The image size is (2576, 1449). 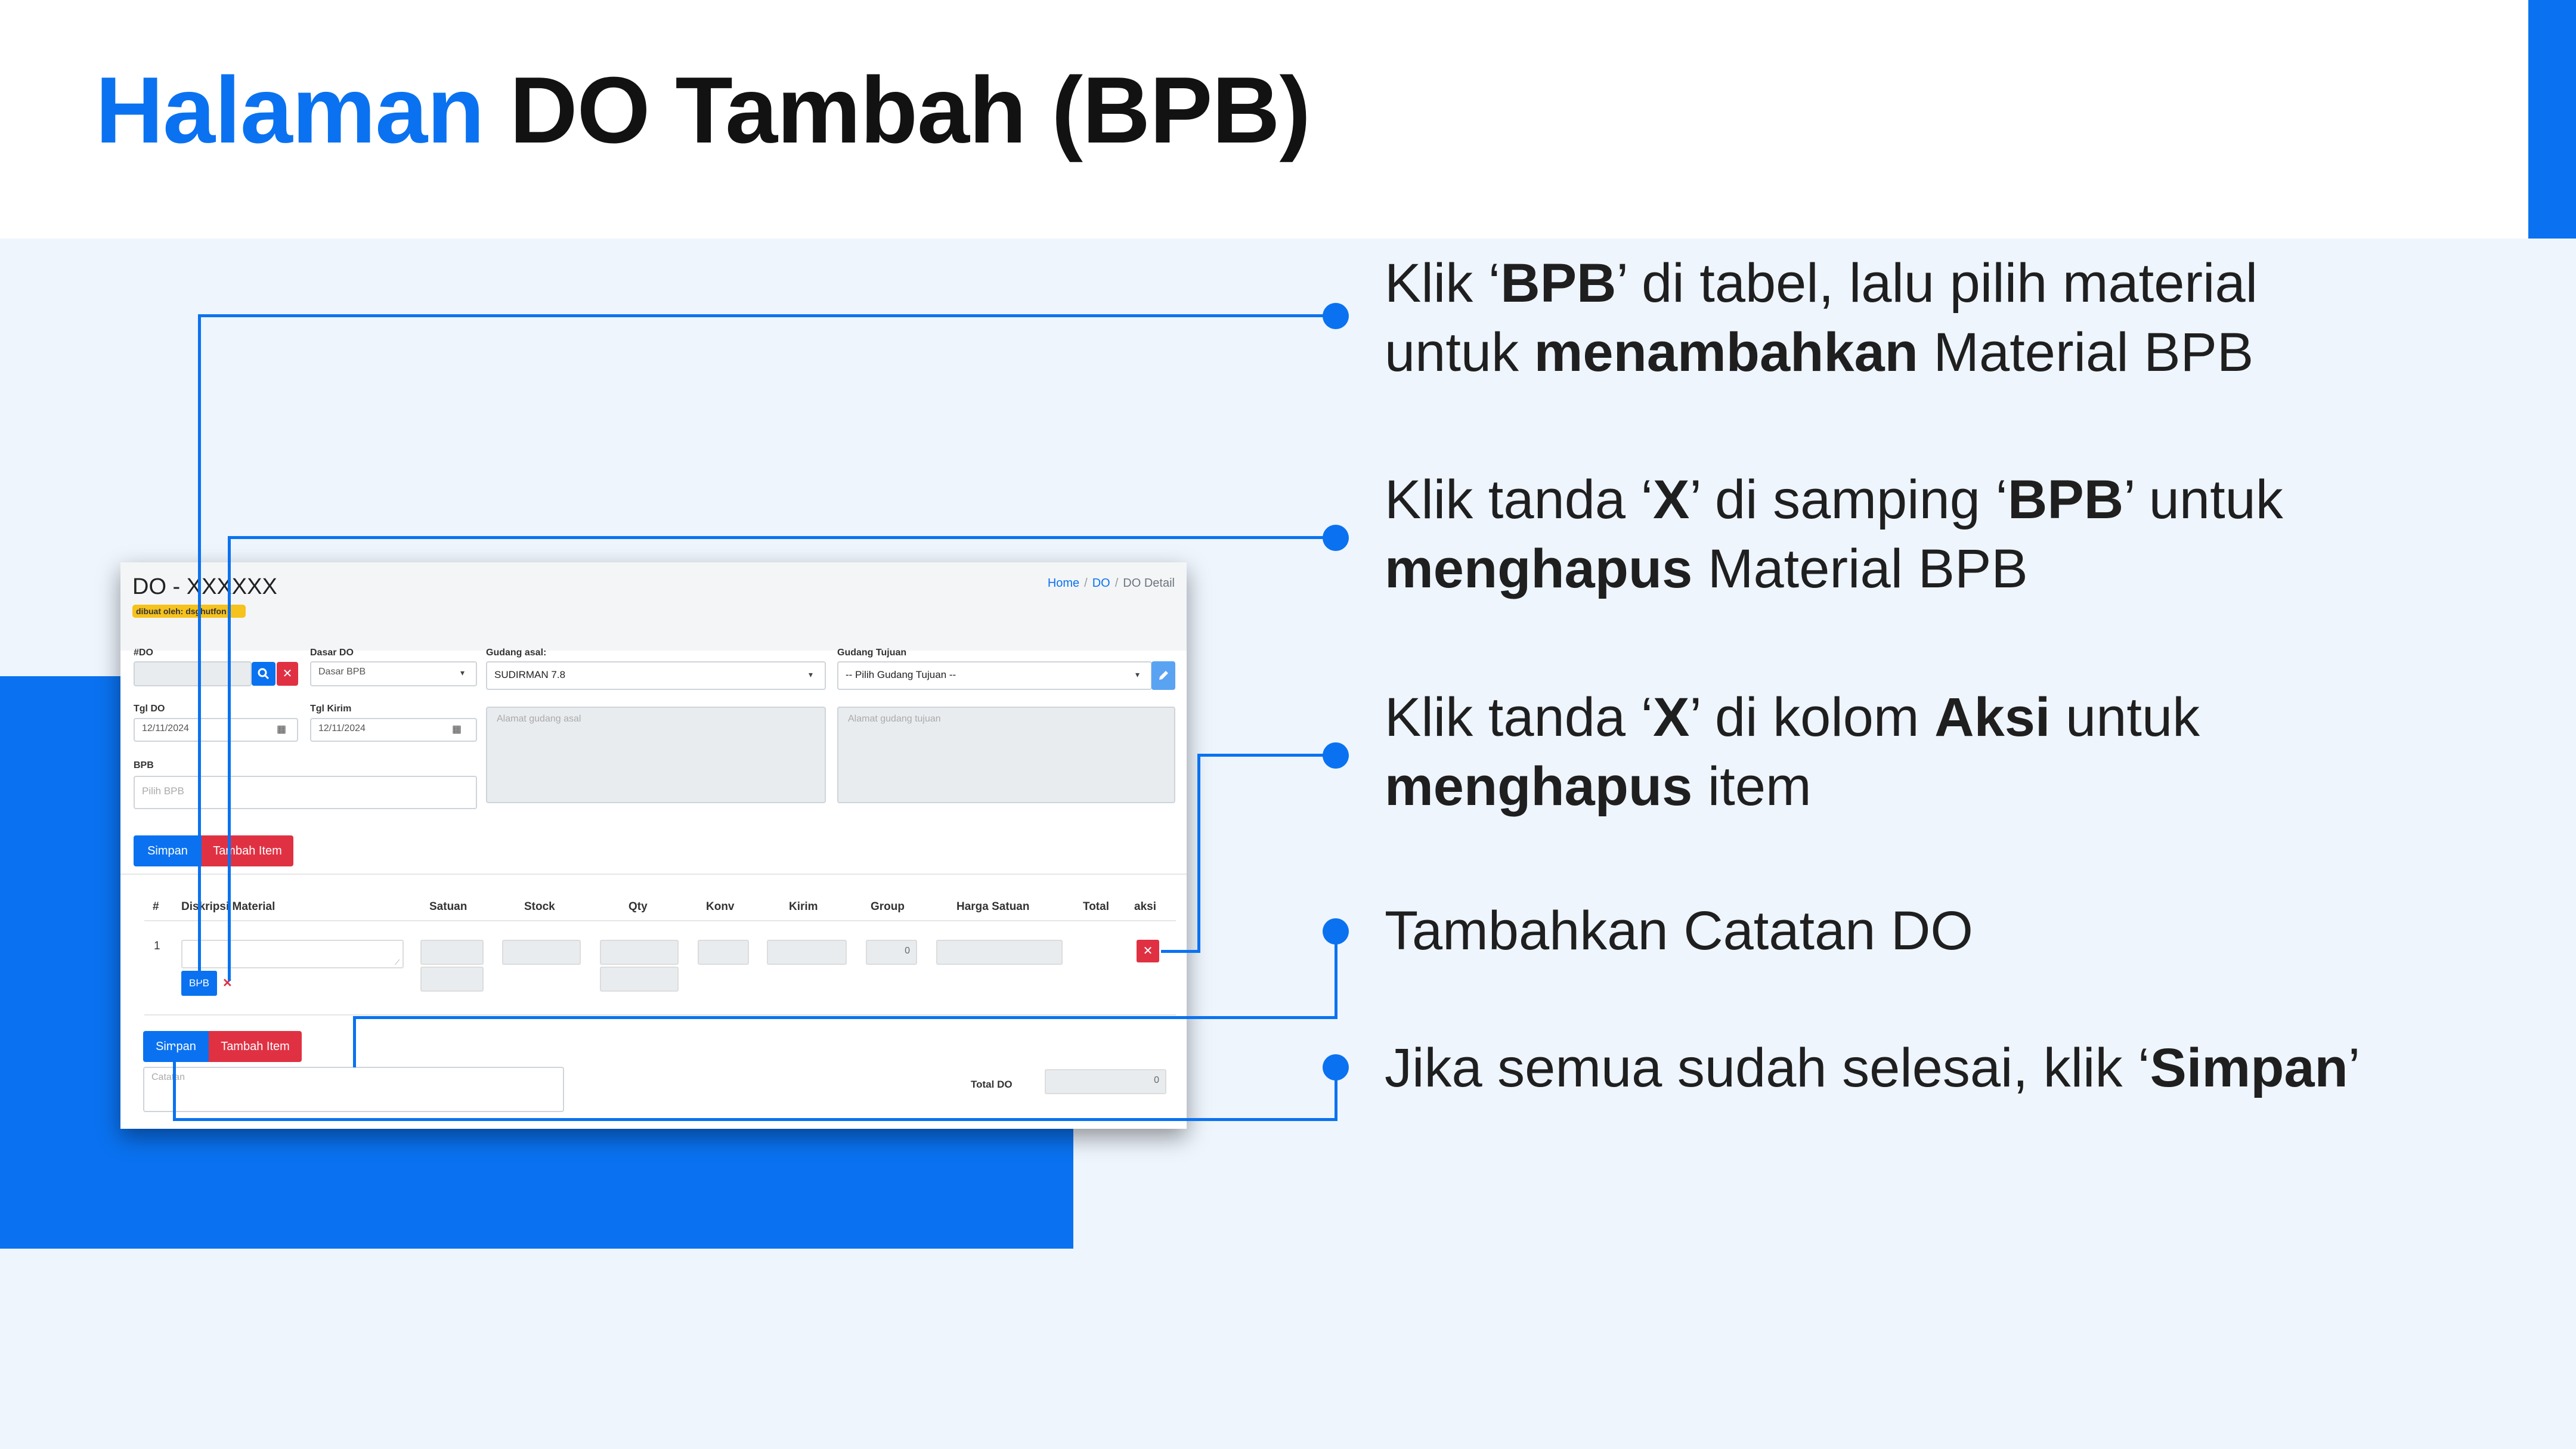 I want to click on dasar-do-label: Dasar DO, so click(x=332, y=653).